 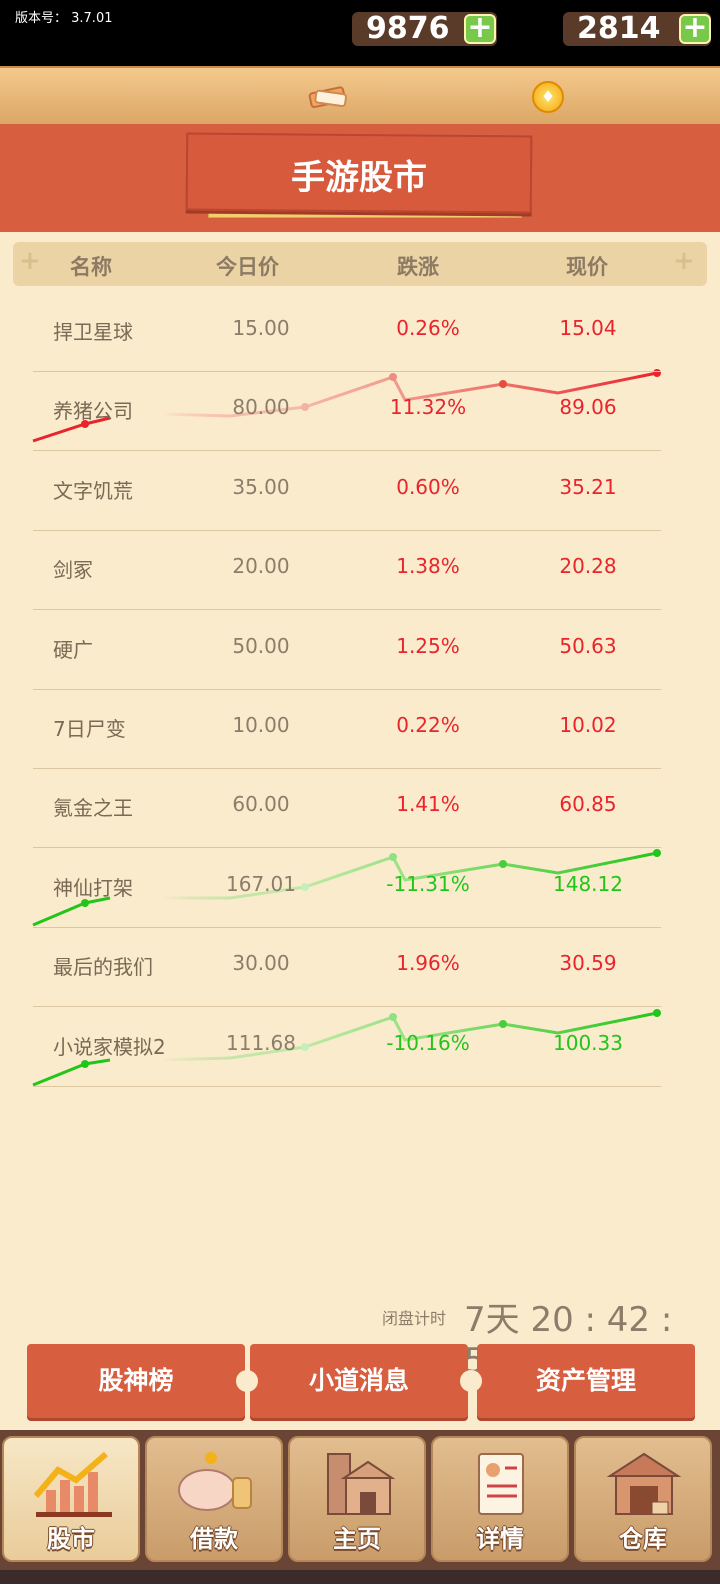 What do you see at coordinates (261, 1042) in the screenshot?
I see `stock-today-price: 111.68` at bounding box center [261, 1042].